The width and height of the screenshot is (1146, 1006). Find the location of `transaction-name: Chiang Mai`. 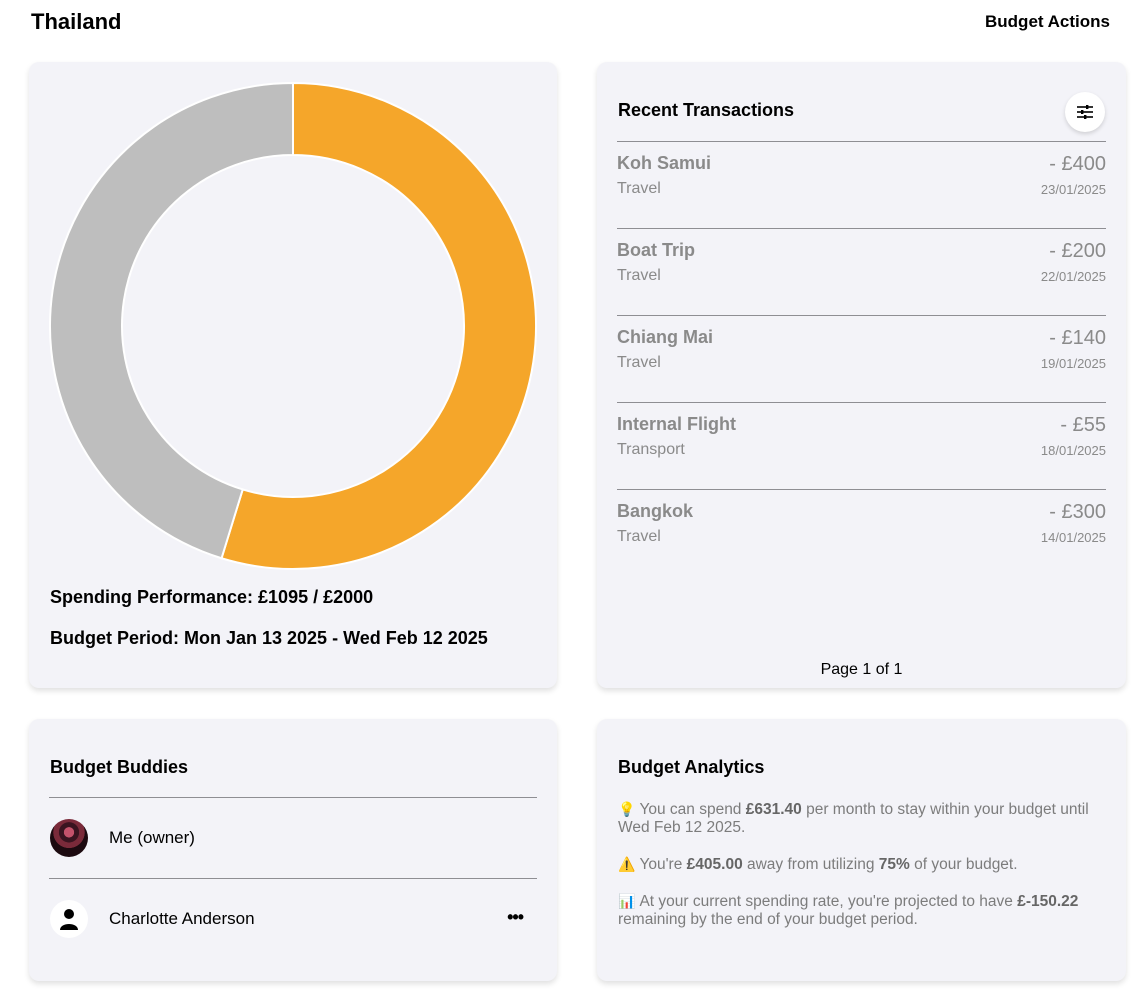

transaction-name: Chiang Mai is located at coordinates (665, 337).